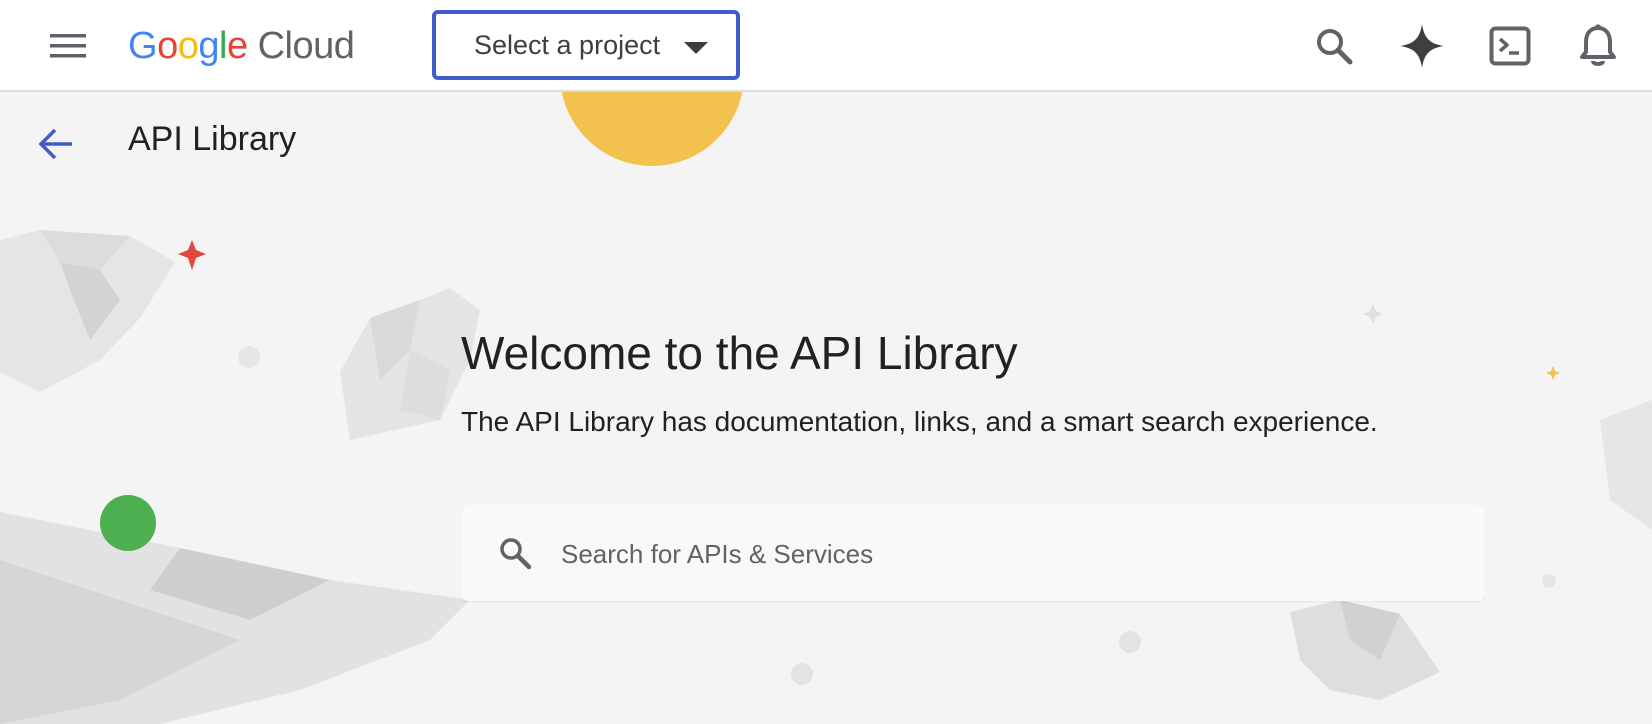 This screenshot has height=724, width=1652. I want to click on green-circle-decoration, so click(128, 523).